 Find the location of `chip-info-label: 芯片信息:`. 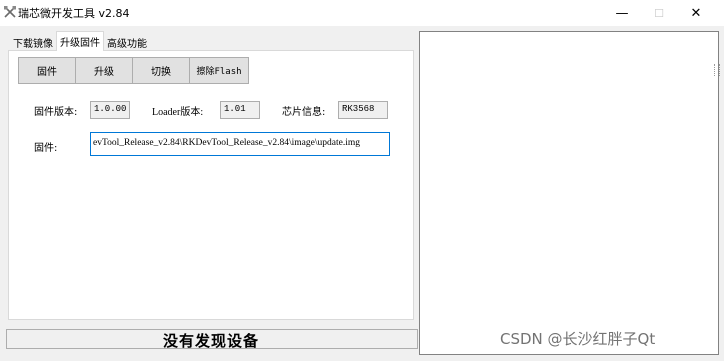

chip-info-label: 芯片信息: is located at coordinates (304, 112).